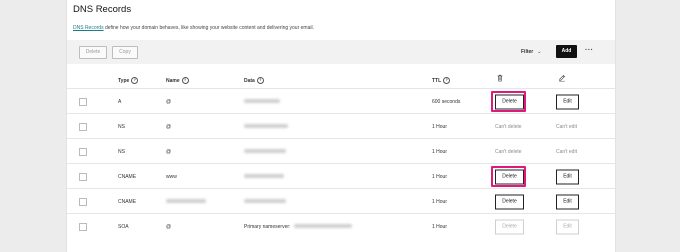 The height and width of the screenshot is (252, 680). What do you see at coordinates (267, 226) in the screenshot?
I see `record-data-prefix: Primary nameserver:` at bounding box center [267, 226].